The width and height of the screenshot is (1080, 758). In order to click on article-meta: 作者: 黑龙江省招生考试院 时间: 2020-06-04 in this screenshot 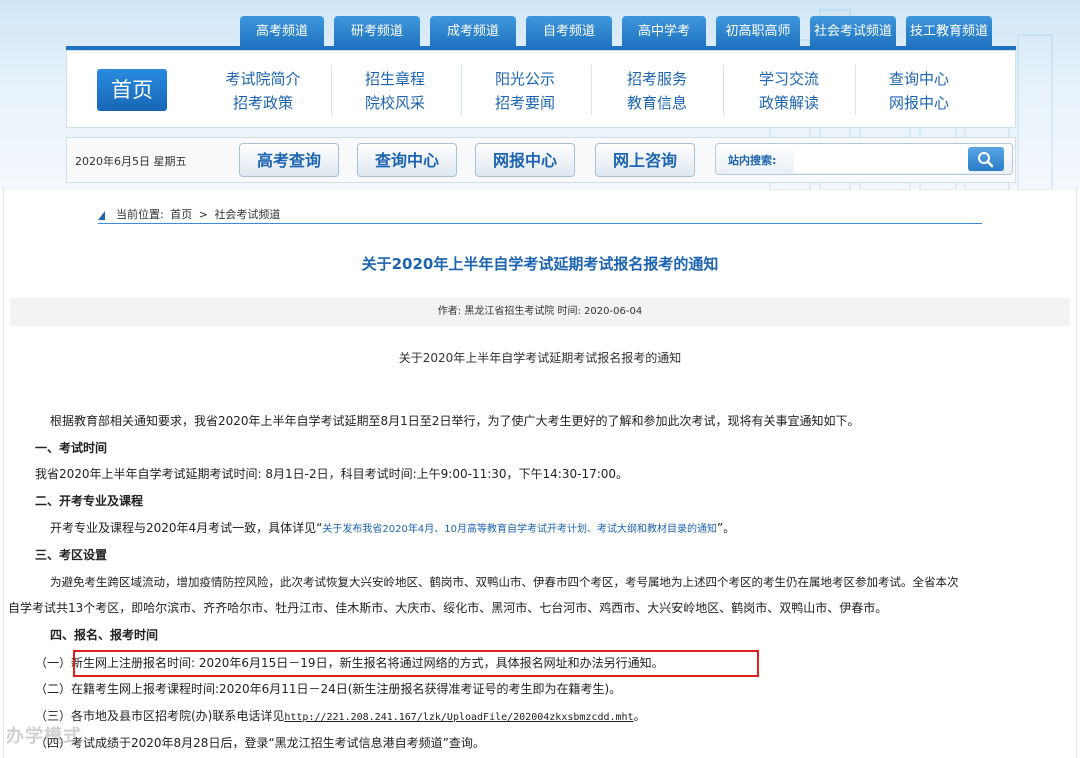, I will do `click(540, 312)`.